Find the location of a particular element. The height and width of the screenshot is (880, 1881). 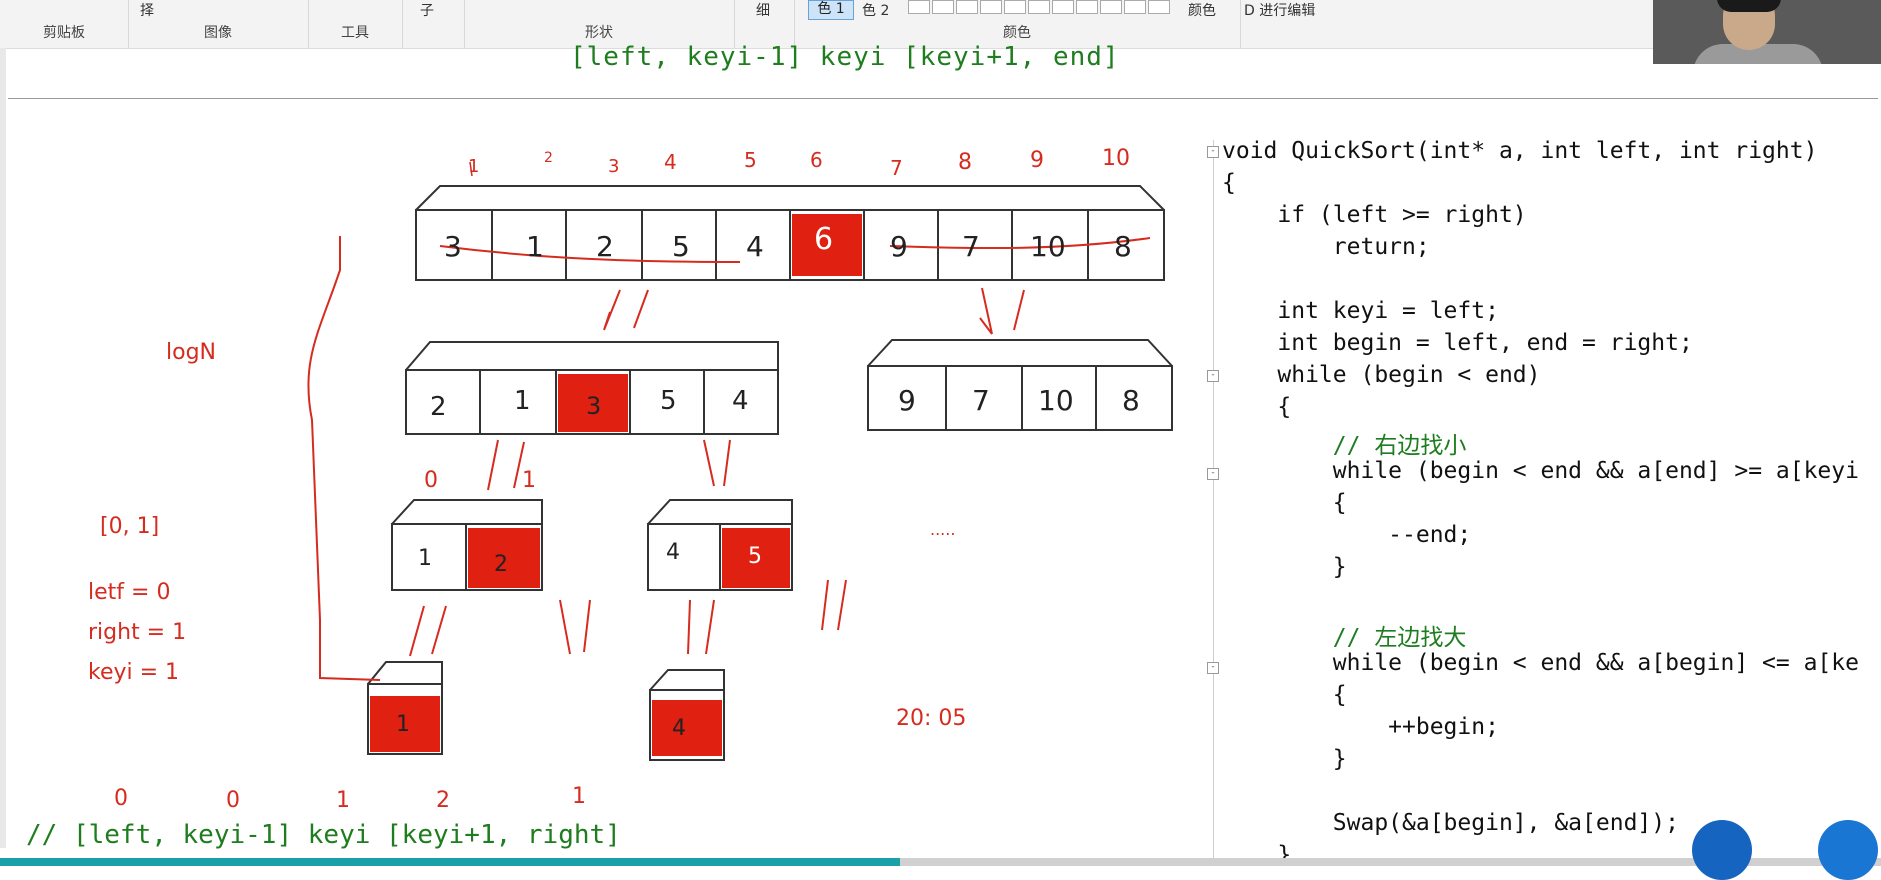

index-label: 10 is located at coordinates (1116, 158).